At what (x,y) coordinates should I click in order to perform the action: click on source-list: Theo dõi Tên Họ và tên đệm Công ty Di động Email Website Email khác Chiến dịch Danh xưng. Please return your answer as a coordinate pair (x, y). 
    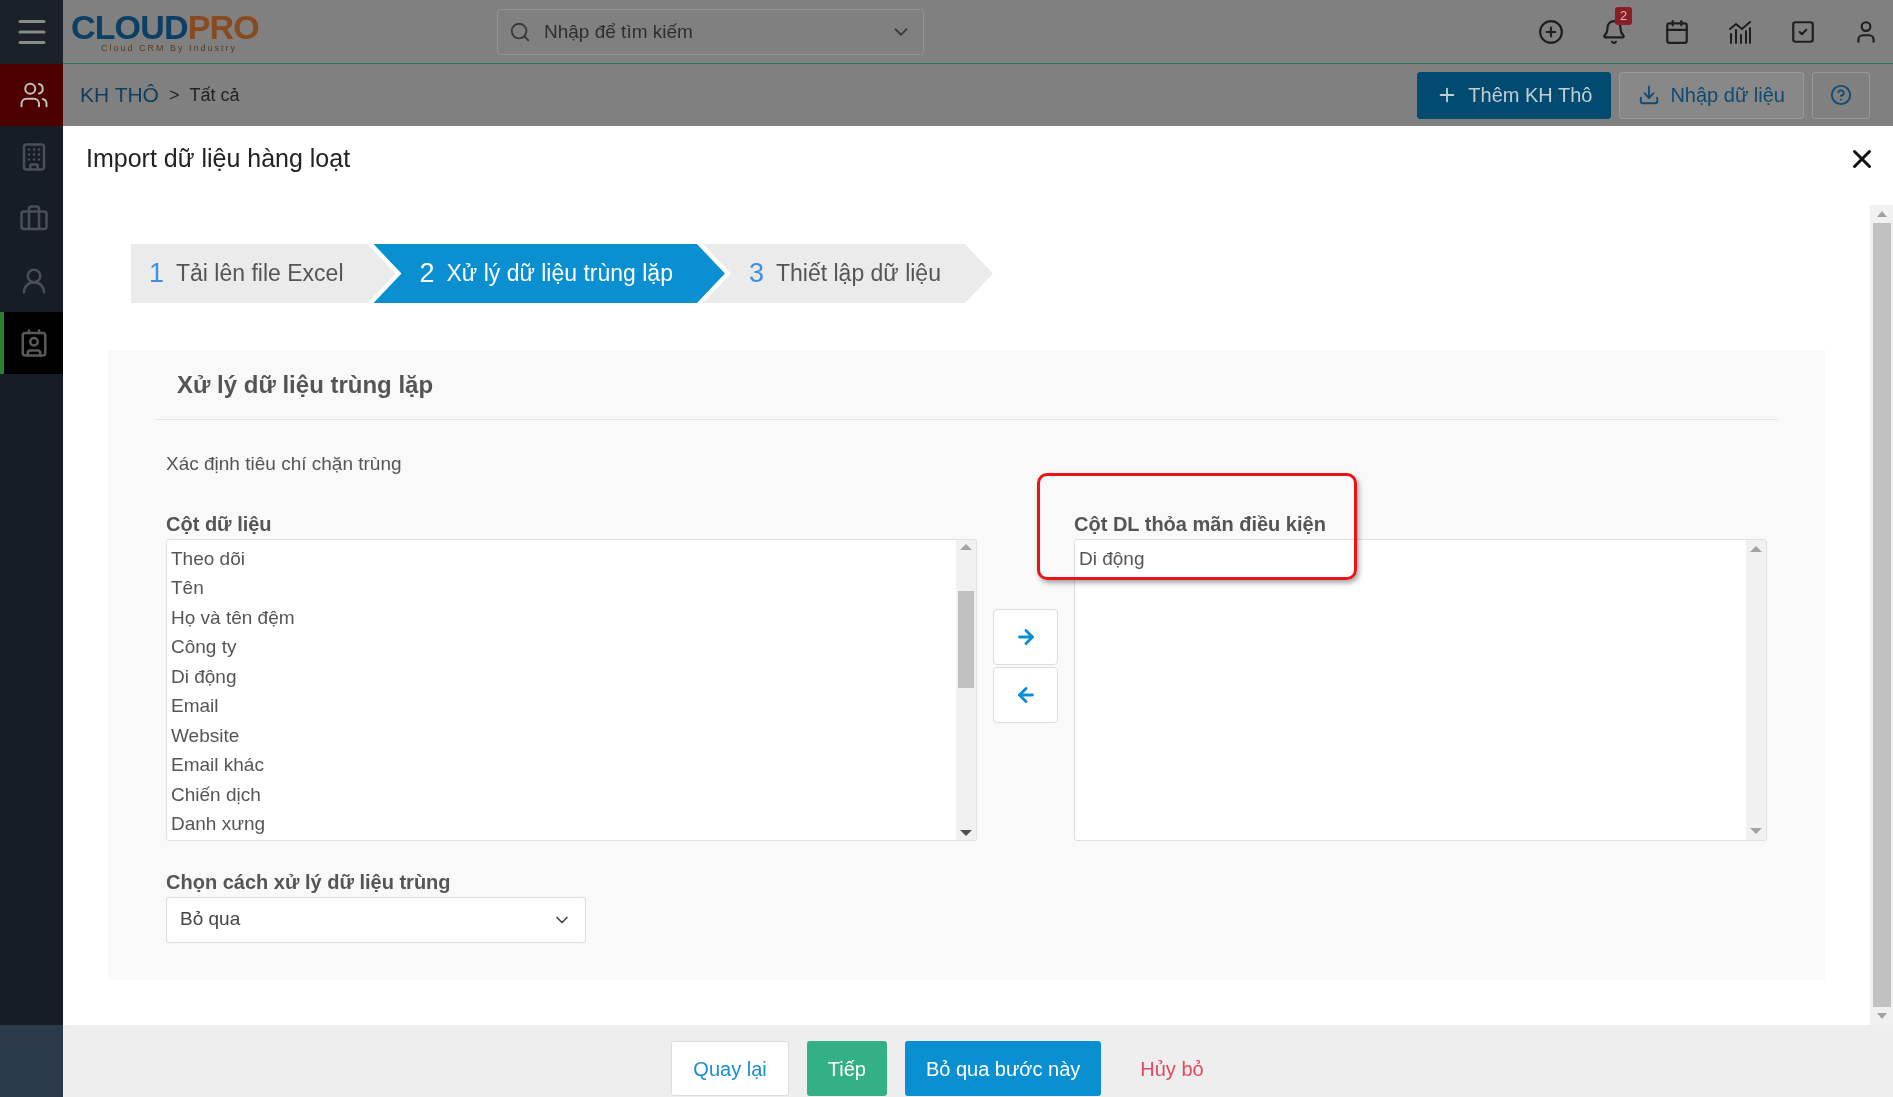
    Looking at the image, I should click on (571, 689).